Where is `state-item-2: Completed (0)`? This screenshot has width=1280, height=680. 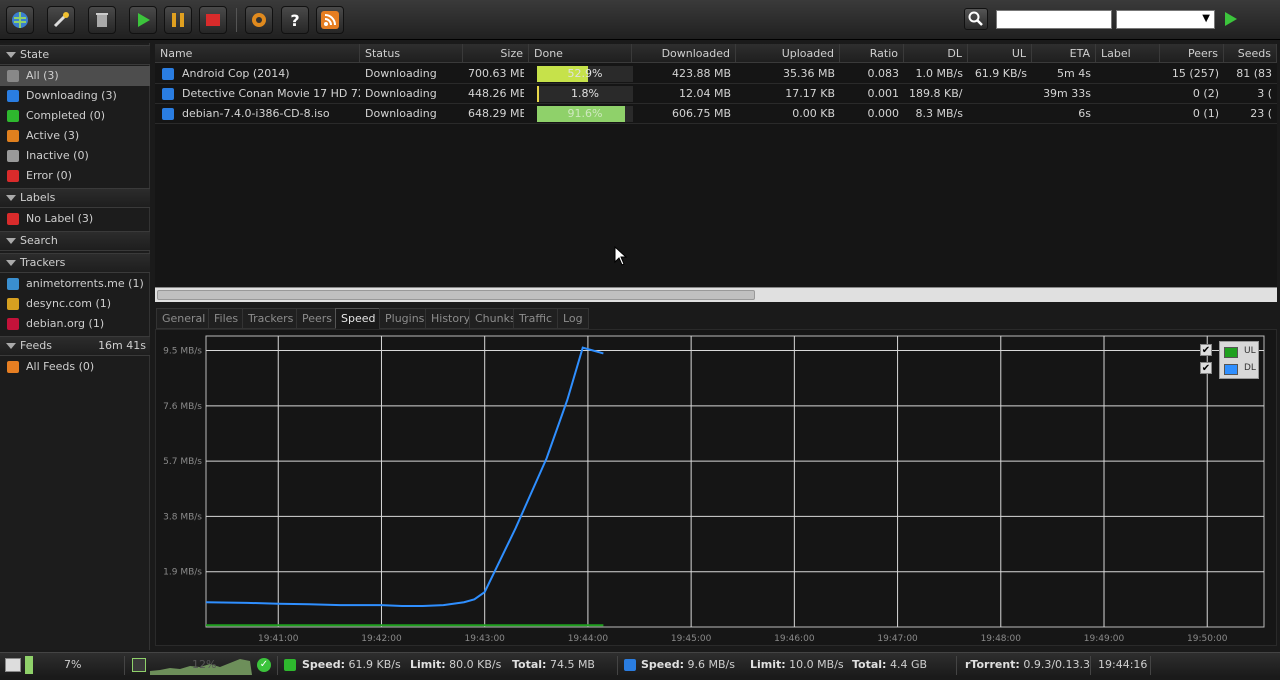 state-item-2: Completed (0) is located at coordinates (75, 116).